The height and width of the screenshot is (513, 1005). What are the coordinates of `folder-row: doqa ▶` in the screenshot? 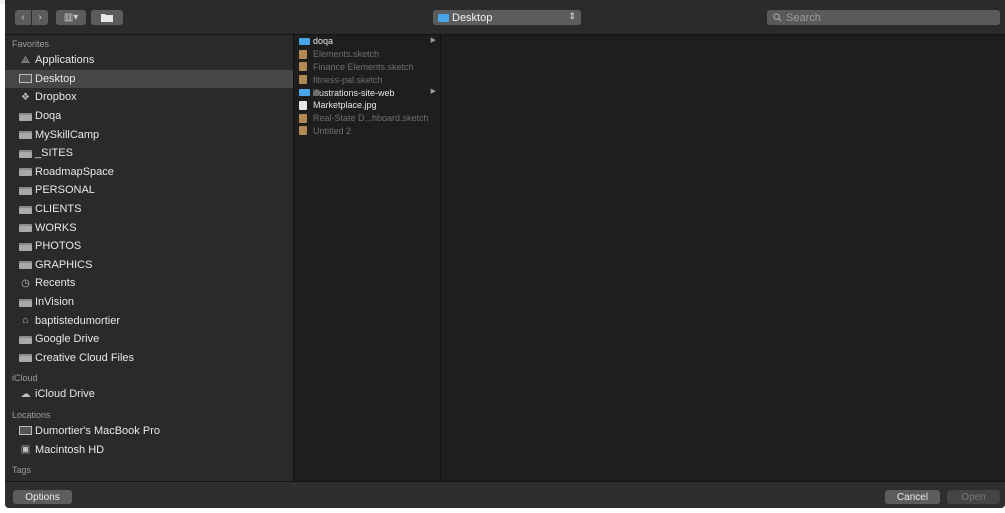 It's located at (367, 41).